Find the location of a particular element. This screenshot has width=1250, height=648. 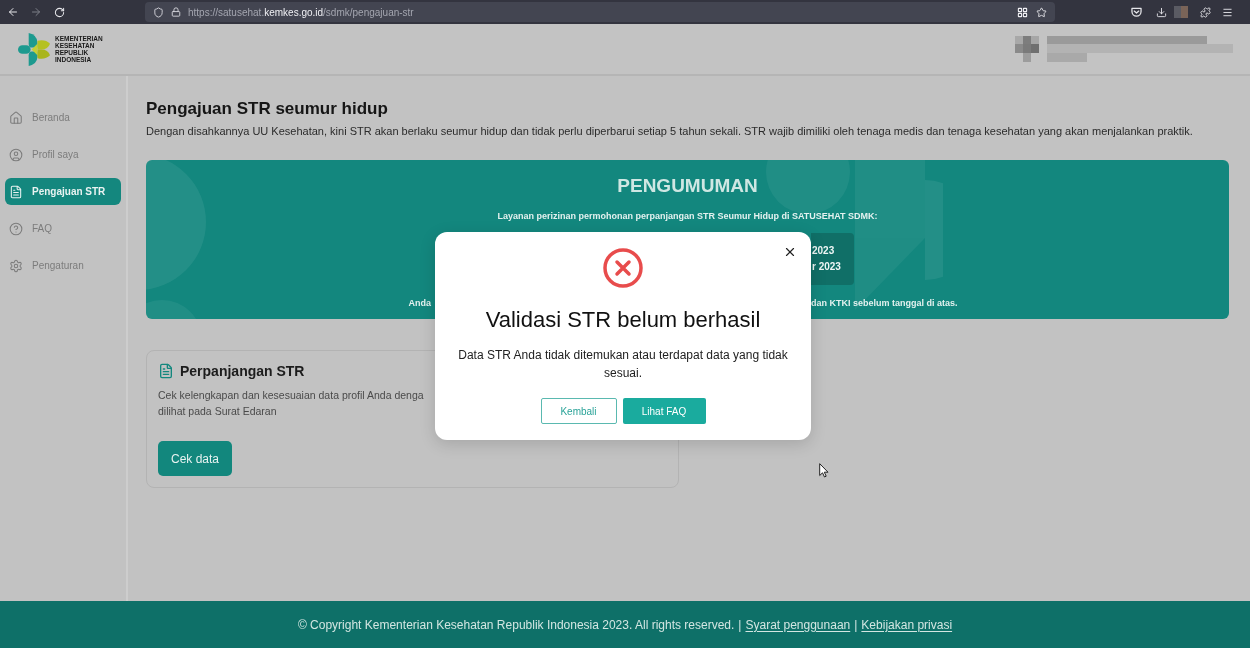

date-text: r 2023 is located at coordinates (826, 267).